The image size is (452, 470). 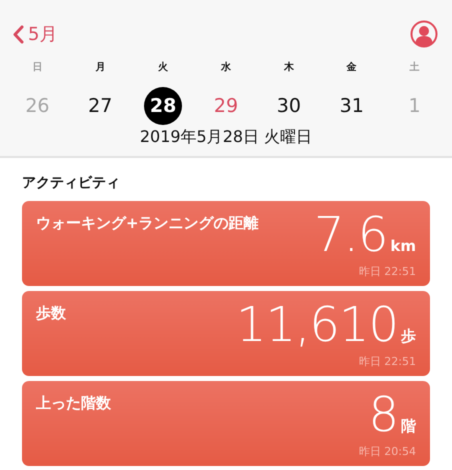 What do you see at coordinates (351, 67) in the screenshot?
I see `weekday-label: 金` at bounding box center [351, 67].